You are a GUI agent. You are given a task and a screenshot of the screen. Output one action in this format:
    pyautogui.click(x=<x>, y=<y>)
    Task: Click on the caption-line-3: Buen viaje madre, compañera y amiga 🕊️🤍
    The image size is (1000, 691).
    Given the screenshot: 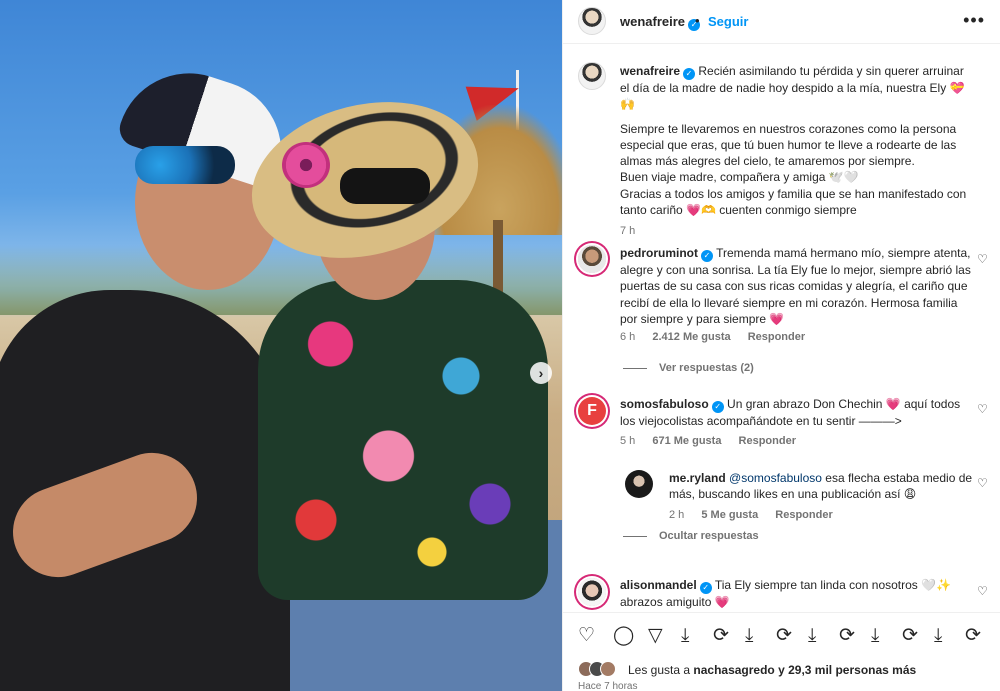 What is the action you would take?
    pyautogui.click(x=739, y=177)
    